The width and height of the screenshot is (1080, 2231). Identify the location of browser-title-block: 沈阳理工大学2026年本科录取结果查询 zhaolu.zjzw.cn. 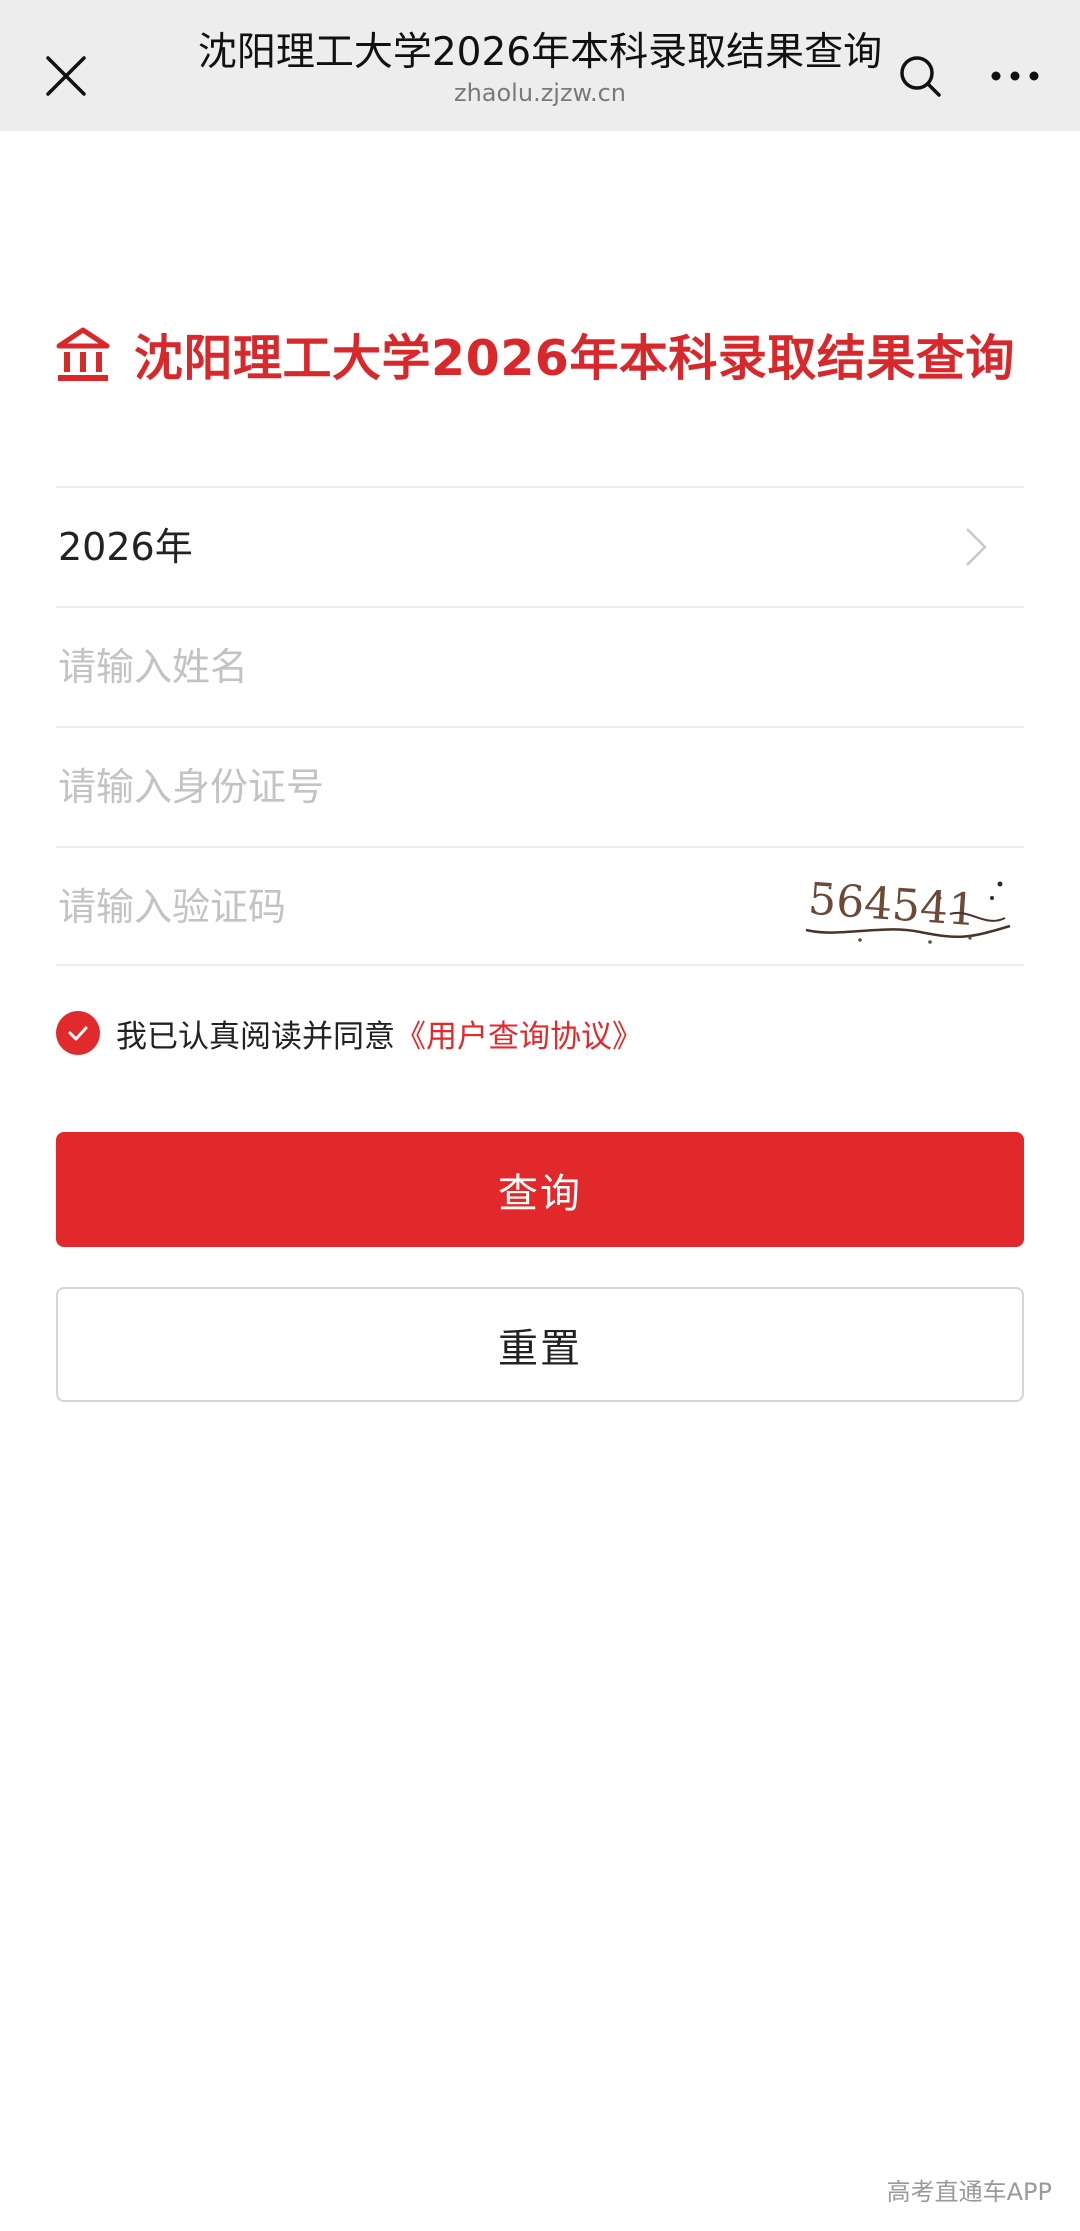
(540, 69).